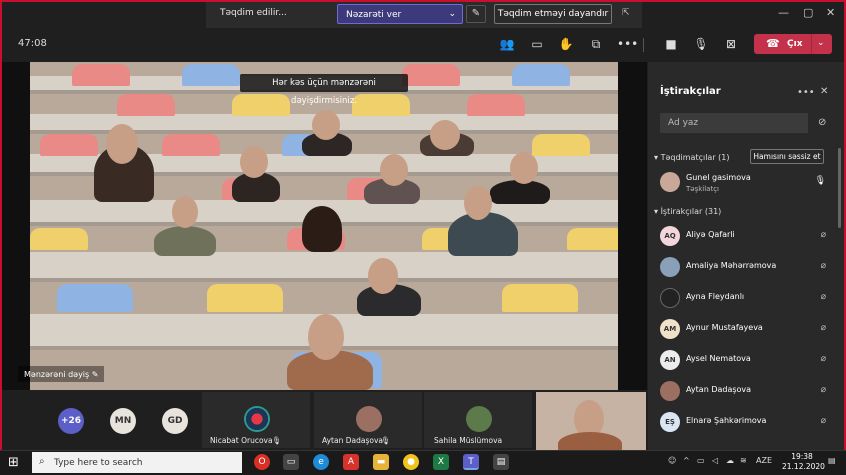  Describe the element at coordinates (643, 45) in the screenshot. I see `toolbar-divider` at that location.